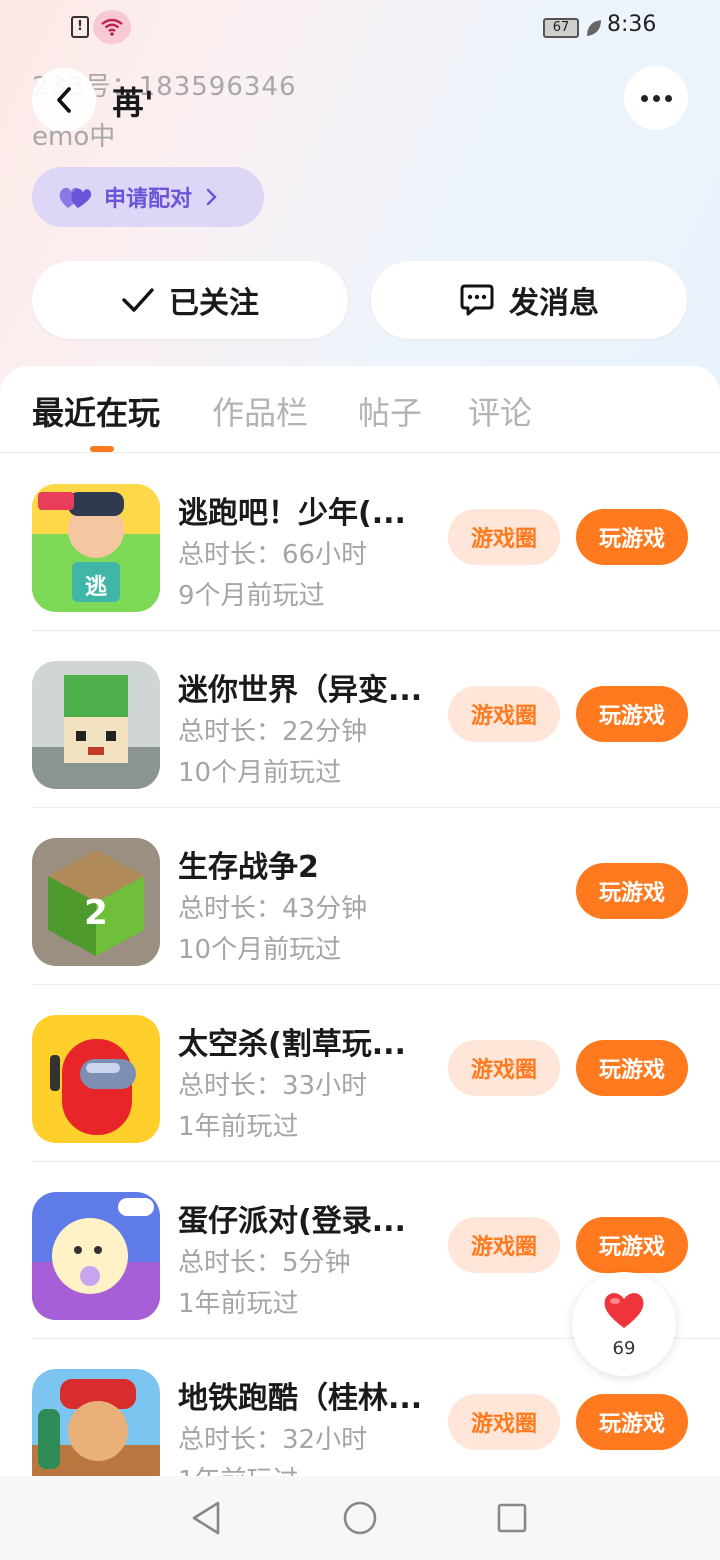  Describe the element at coordinates (211, 197) in the screenshot. I see `chevron-right-icon` at that location.